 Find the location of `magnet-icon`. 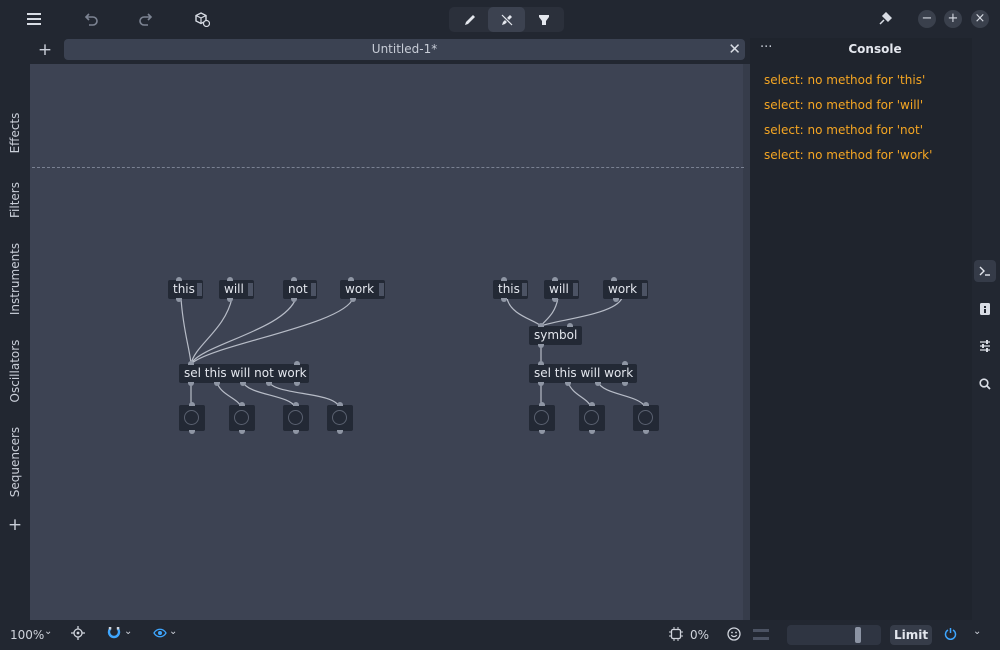

magnet-icon is located at coordinates (114, 634).